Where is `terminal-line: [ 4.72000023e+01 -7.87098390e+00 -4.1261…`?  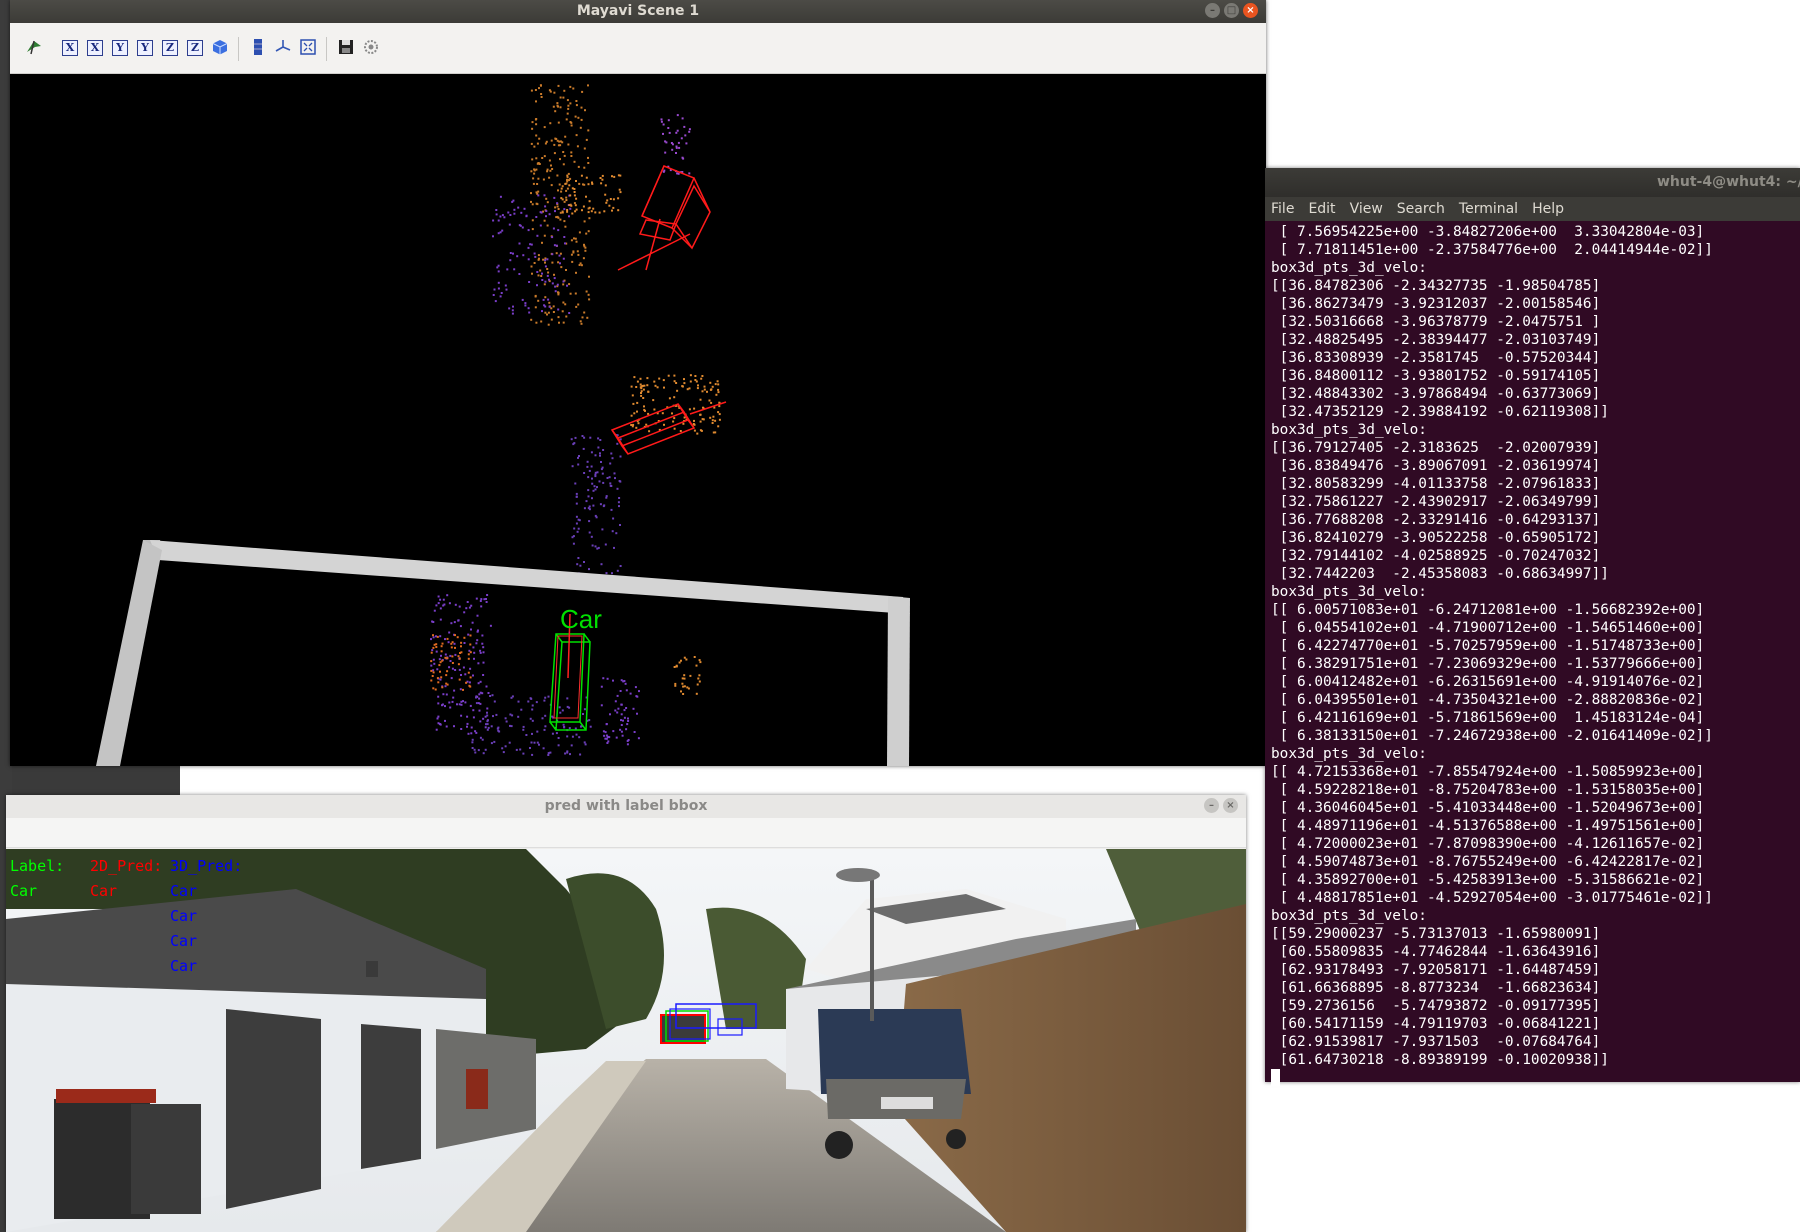
terminal-line: [ 4.72000023e+01 -7.87098390e+00 -4.1261… is located at coordinates (1488, 844).